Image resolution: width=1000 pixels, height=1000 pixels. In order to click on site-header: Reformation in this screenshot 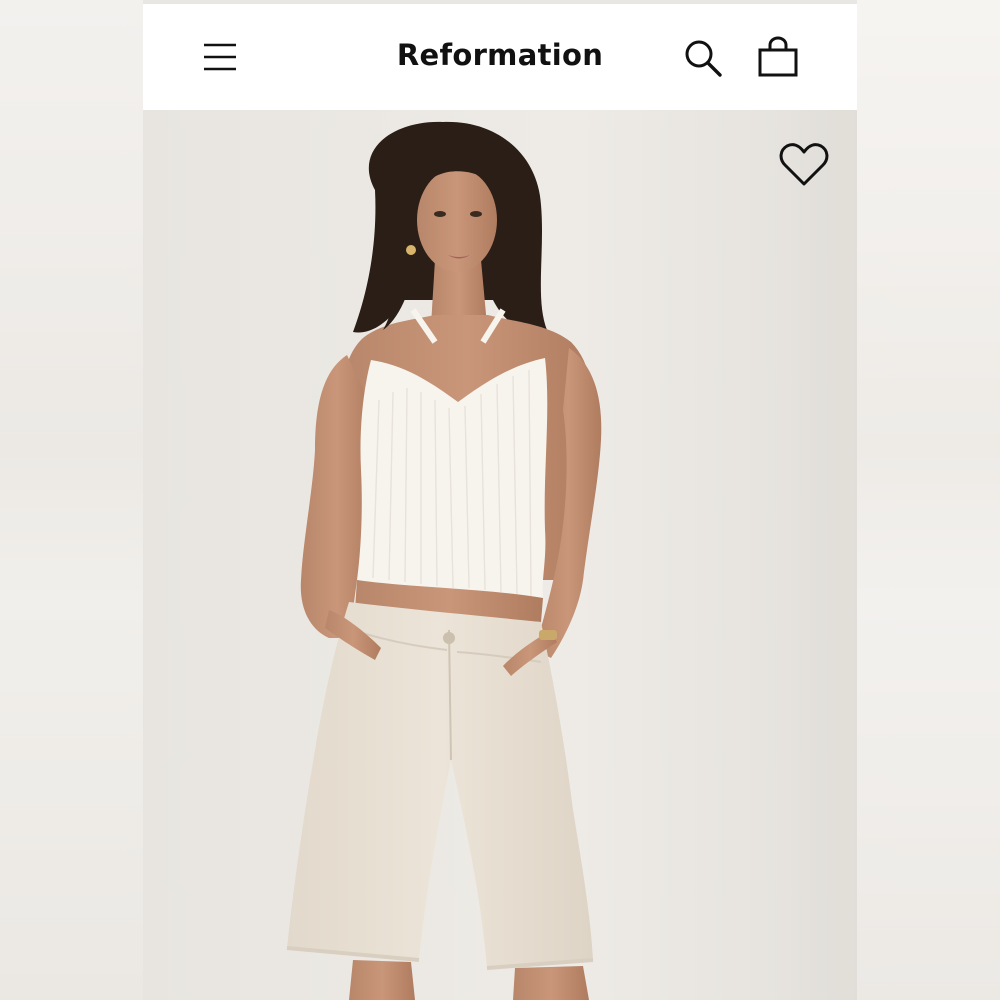, I will do `click(500, 57)`.